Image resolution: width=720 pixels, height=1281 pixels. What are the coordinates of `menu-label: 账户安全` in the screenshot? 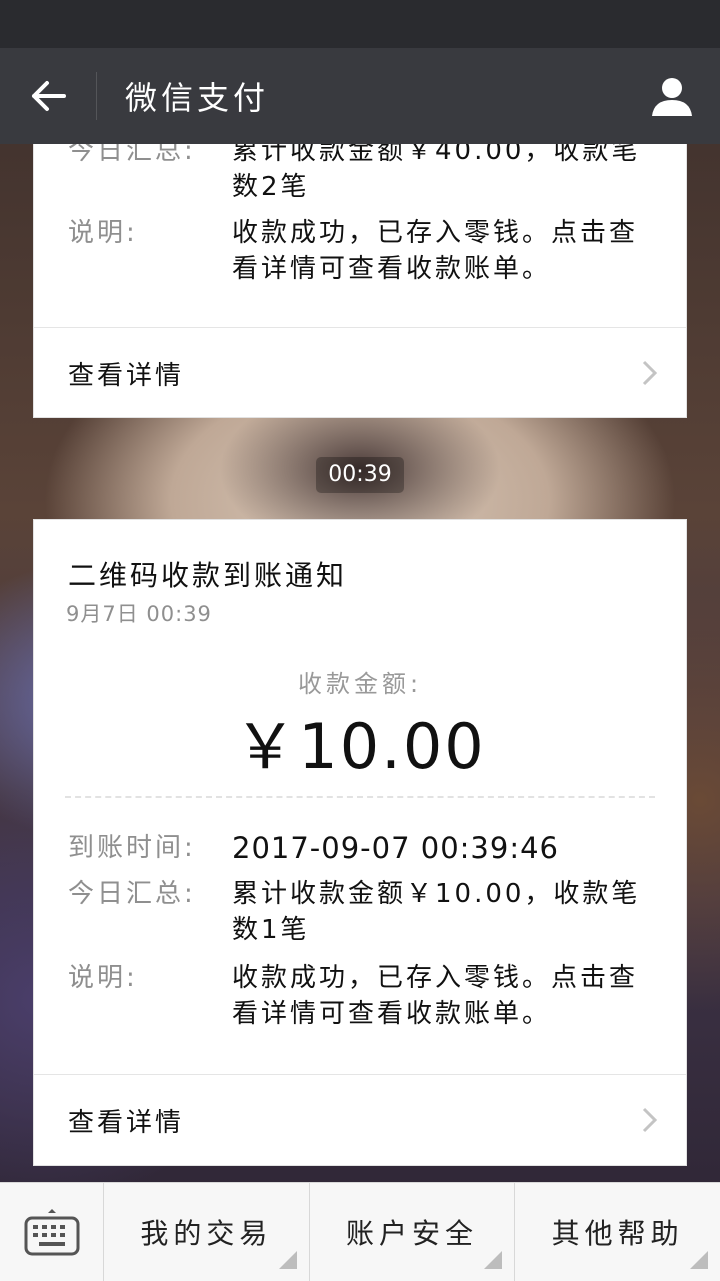 It's located at (412, 1233).